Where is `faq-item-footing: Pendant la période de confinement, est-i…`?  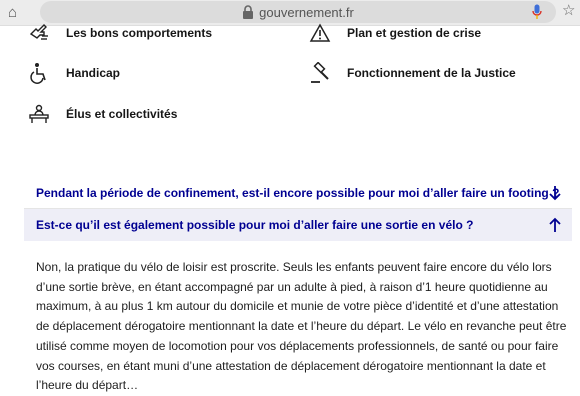 faq-item-footing: Pendant la période de confinement, est-i… is located at coordinates (298, 193).